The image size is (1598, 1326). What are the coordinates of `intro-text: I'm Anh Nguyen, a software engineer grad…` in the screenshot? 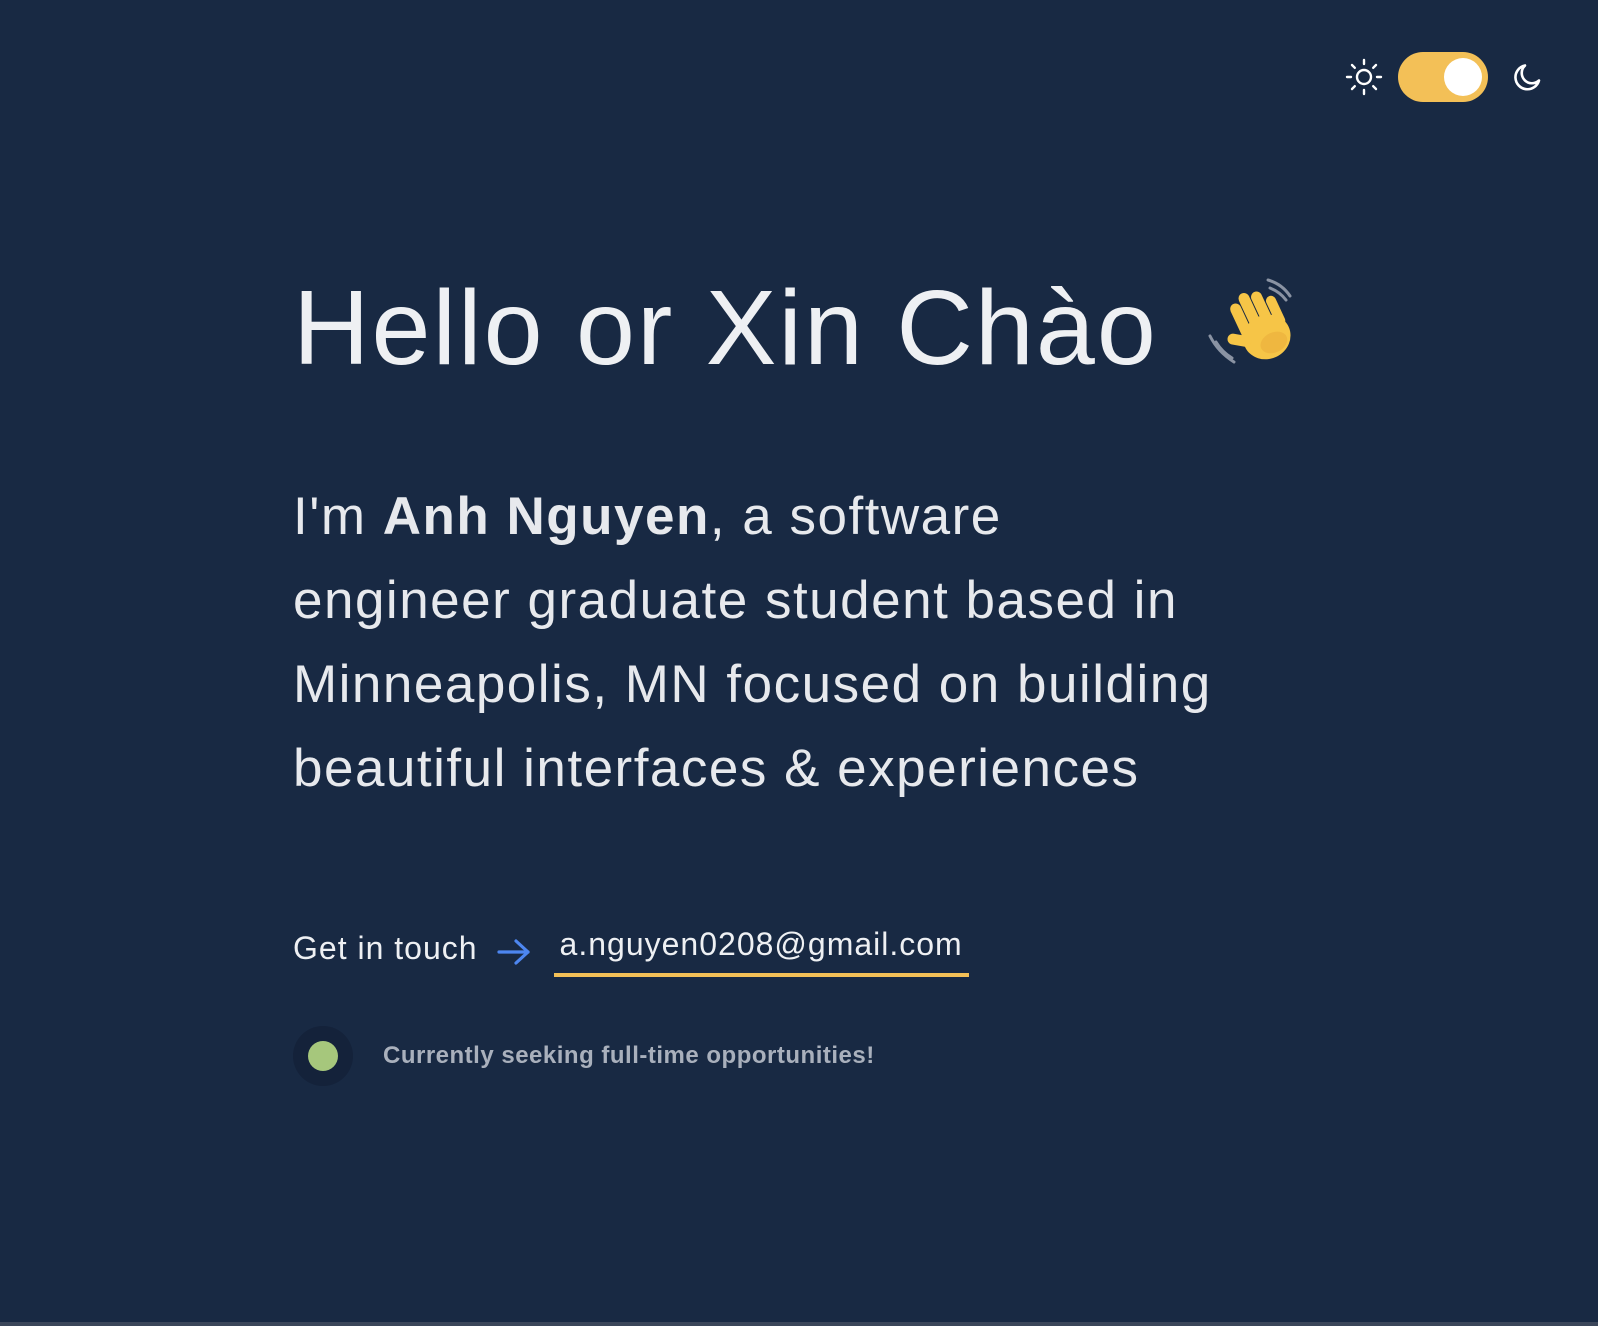 It's located at (753, 643).